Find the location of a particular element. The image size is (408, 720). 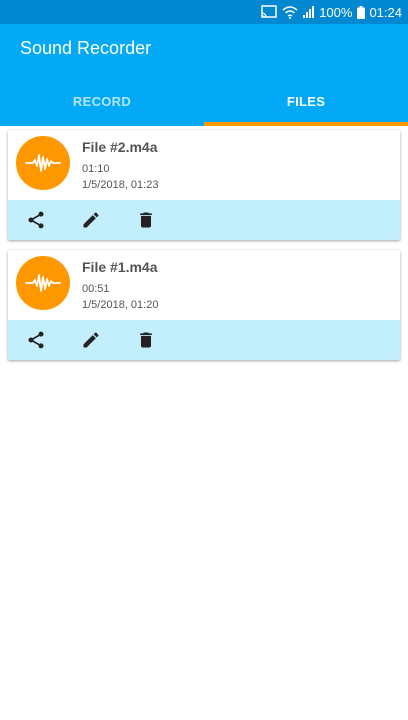

file-date: 1/5/2018, 01:20 is located at coordinates (120, 305).